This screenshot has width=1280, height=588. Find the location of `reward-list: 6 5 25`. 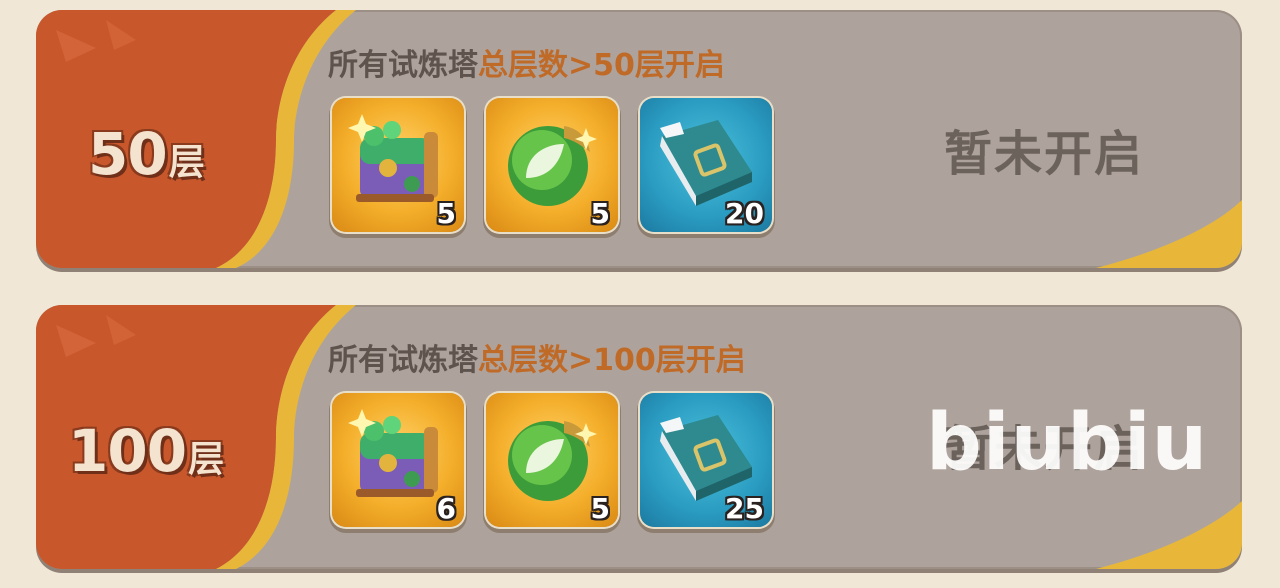

reward-list: 6 5 25 is located at coordinates (552, 460).